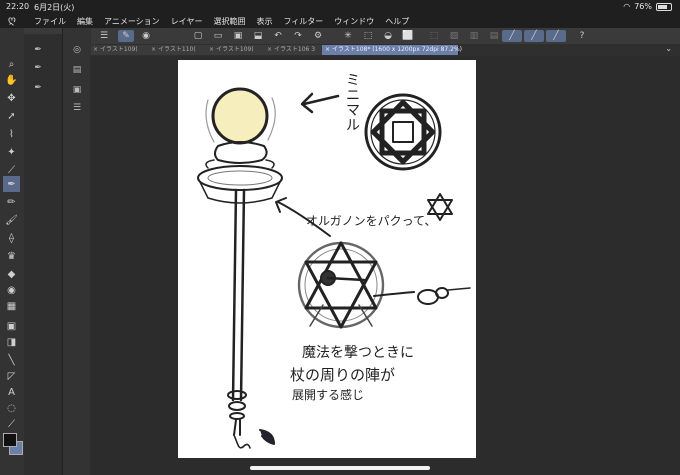 Image resolution: width=680 pixels, height=475 pixels. What do you see at coordinates (77, 70) in the screenshot?
I see `layers-icon: ▤` at bounding box center [77, 70].